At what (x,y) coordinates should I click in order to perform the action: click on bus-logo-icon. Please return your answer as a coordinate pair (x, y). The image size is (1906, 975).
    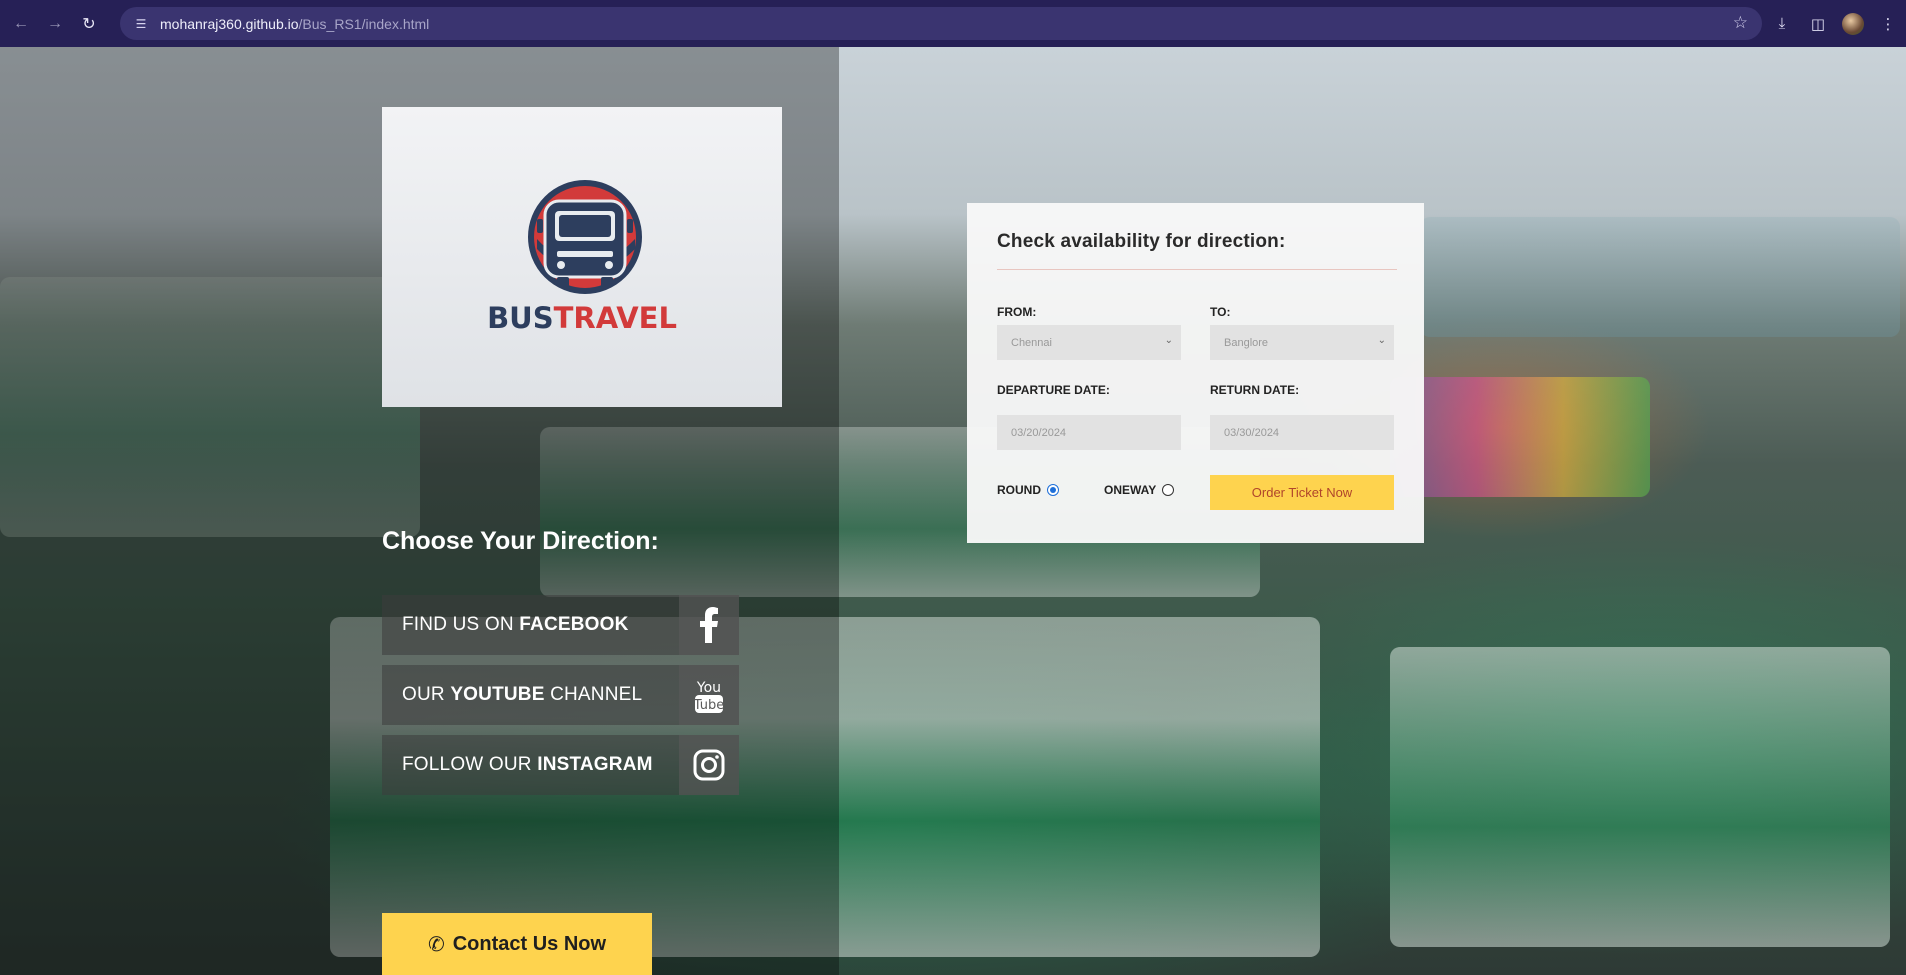
    Looking at the image, I should click on (582, 238).